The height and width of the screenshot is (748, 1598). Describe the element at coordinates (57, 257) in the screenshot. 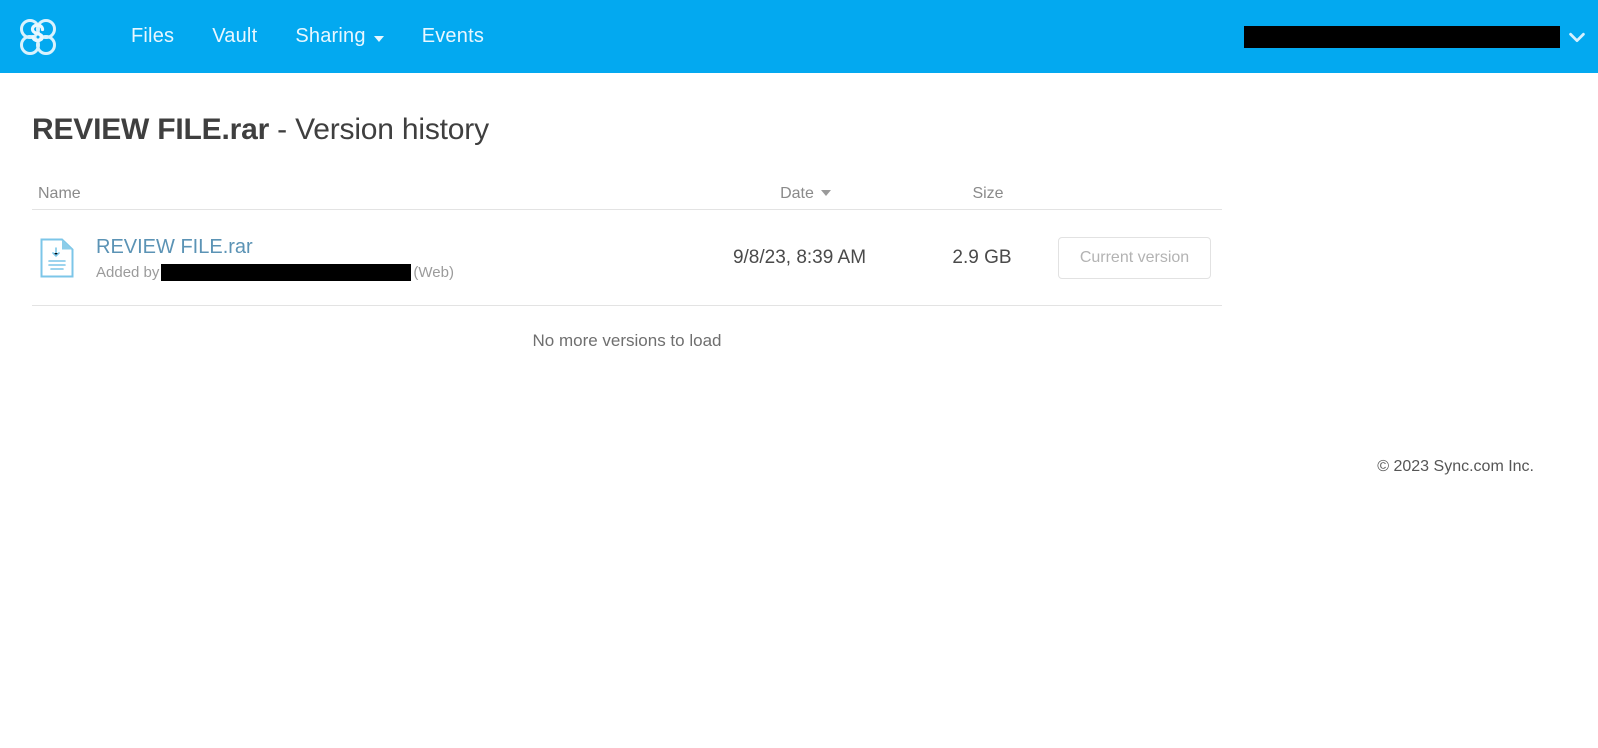

I see `document-file-icon` at that location.